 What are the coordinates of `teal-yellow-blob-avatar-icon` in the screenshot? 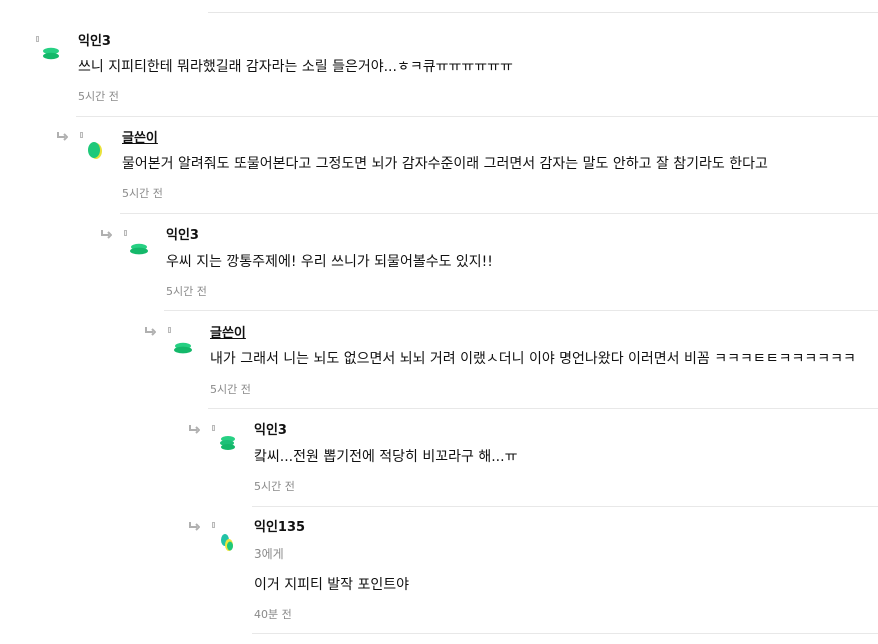 It's located at (227, 542).